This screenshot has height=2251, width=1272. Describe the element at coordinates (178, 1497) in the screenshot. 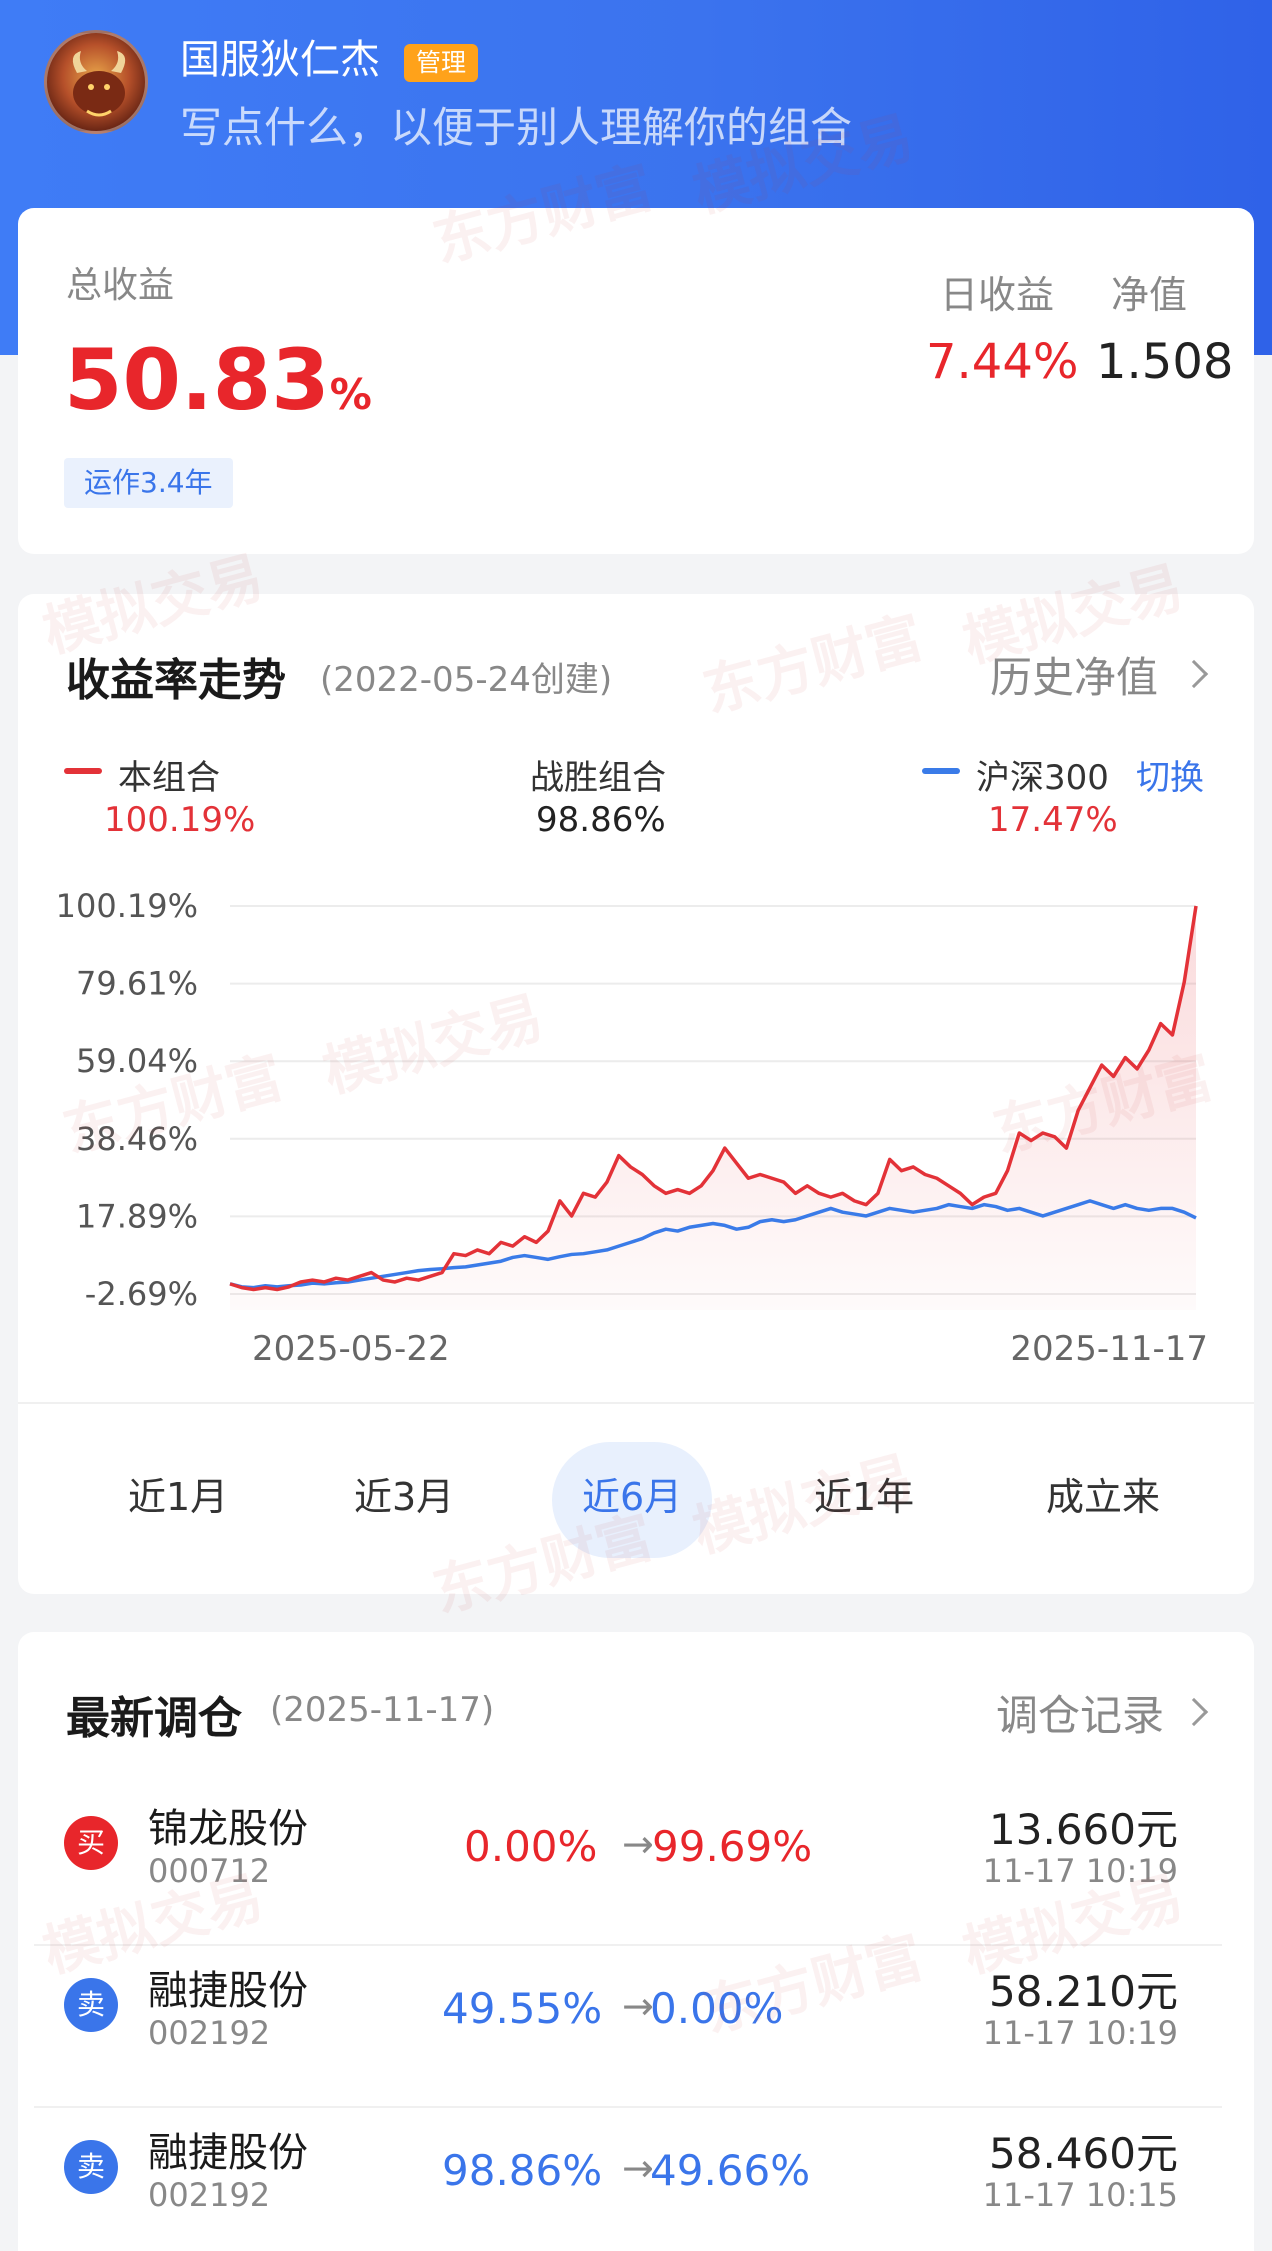

I see `tab-period-0: 近1月` at that location.